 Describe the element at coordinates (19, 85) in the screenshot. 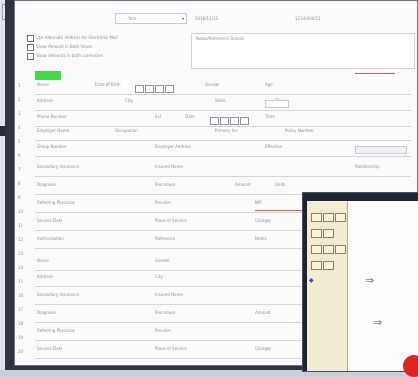

I see `row-number: 1` at that location.